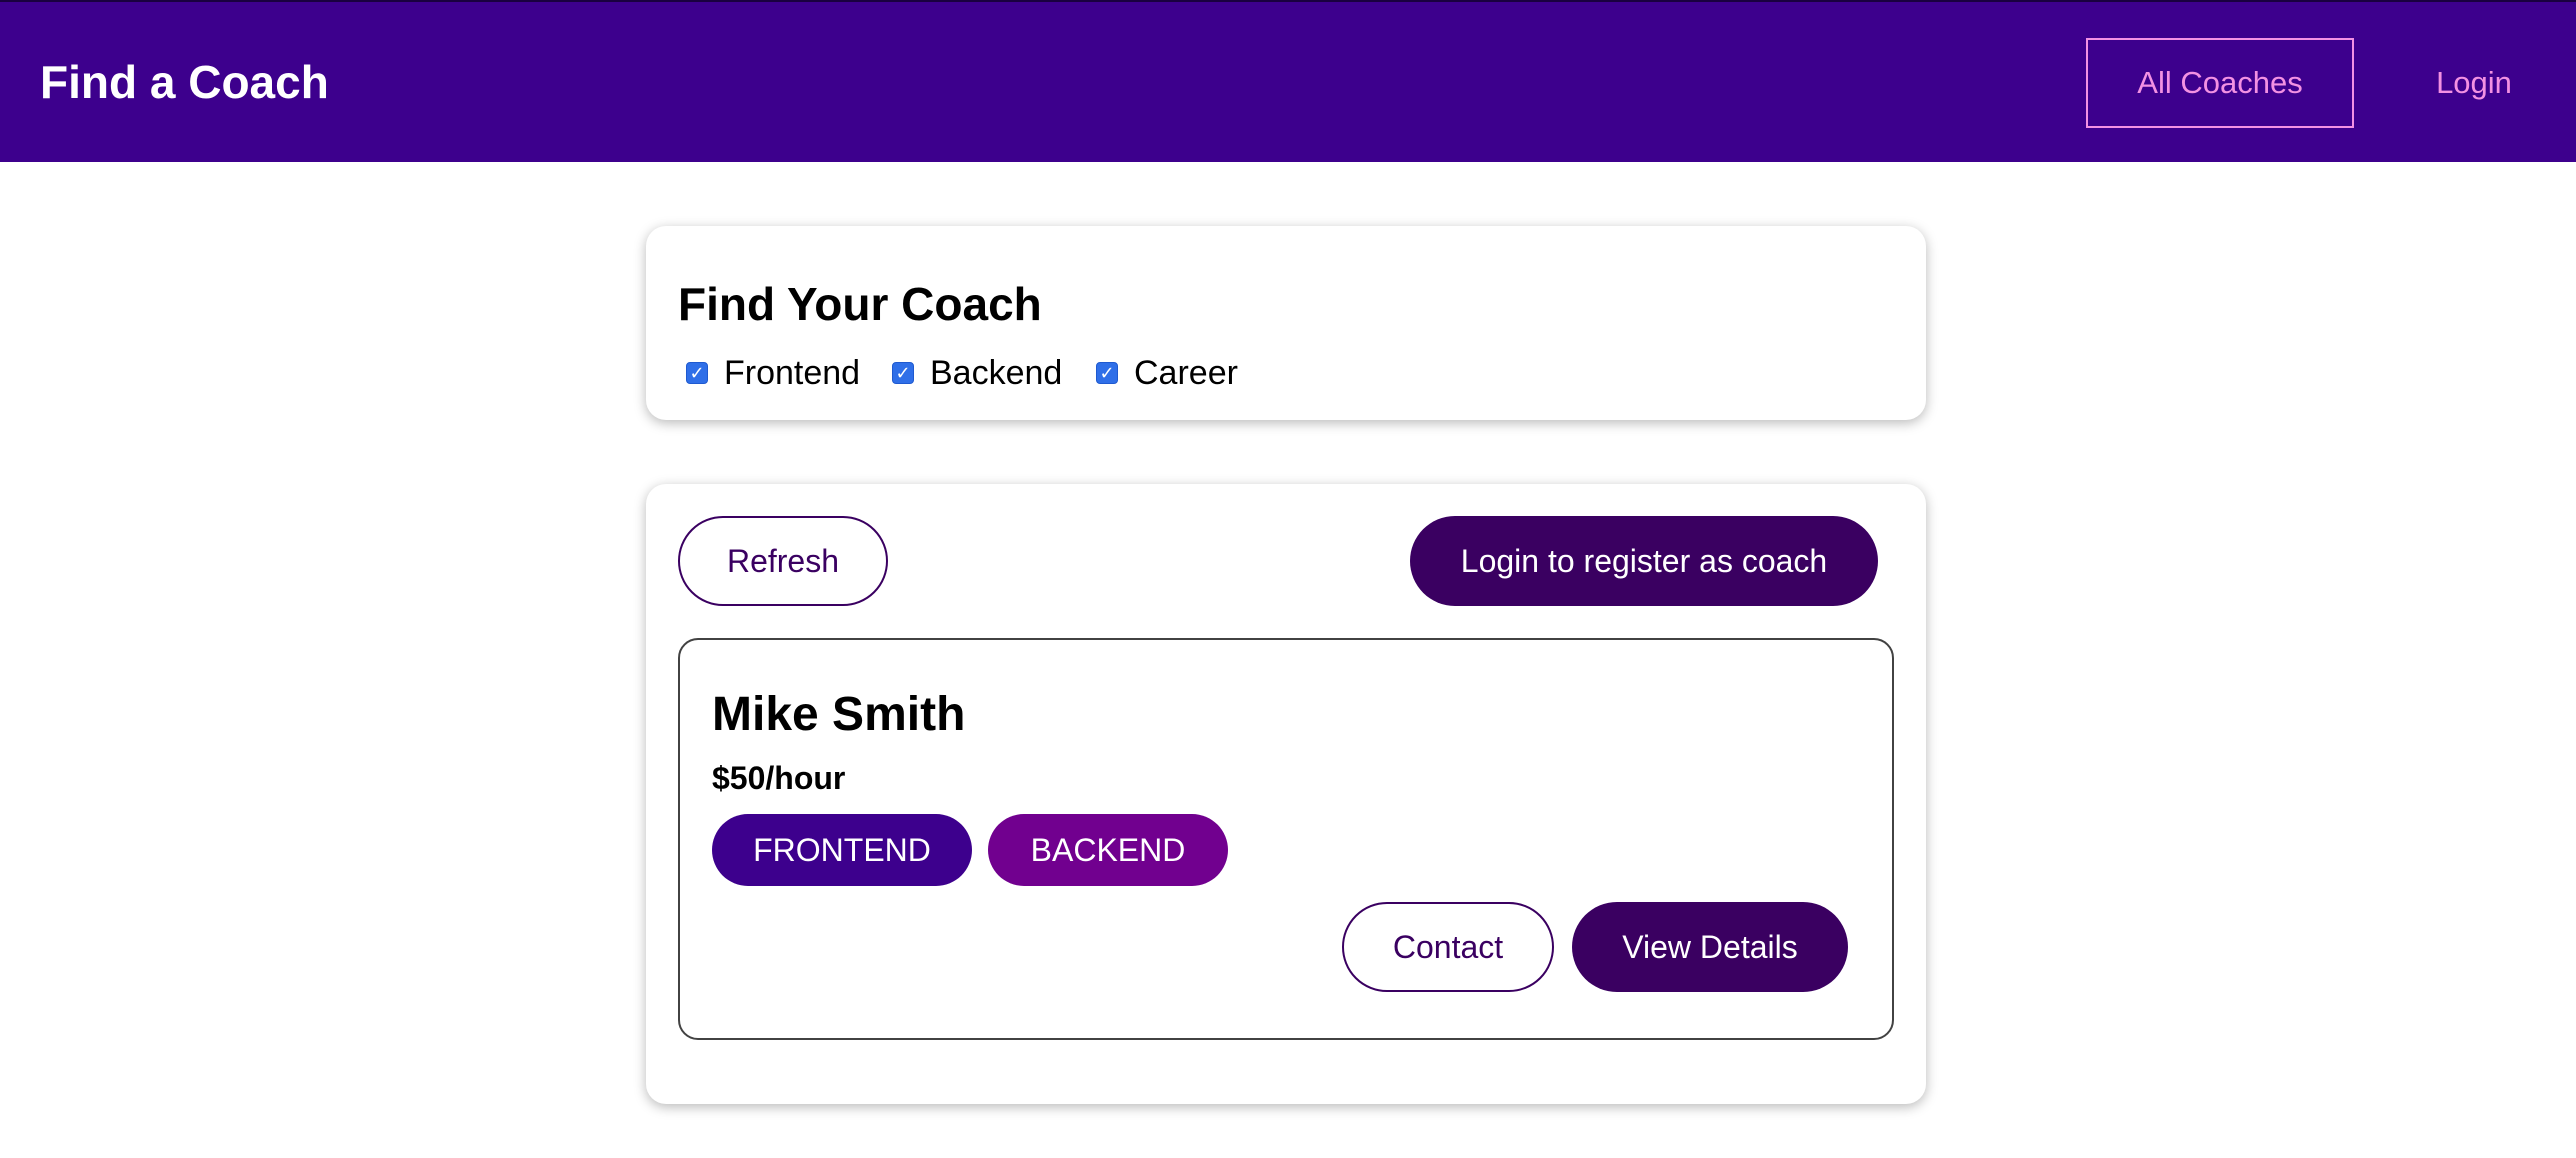 The image size is (2576, 1158). I want to click on view-details-button: View Details, so click(1710, 947).